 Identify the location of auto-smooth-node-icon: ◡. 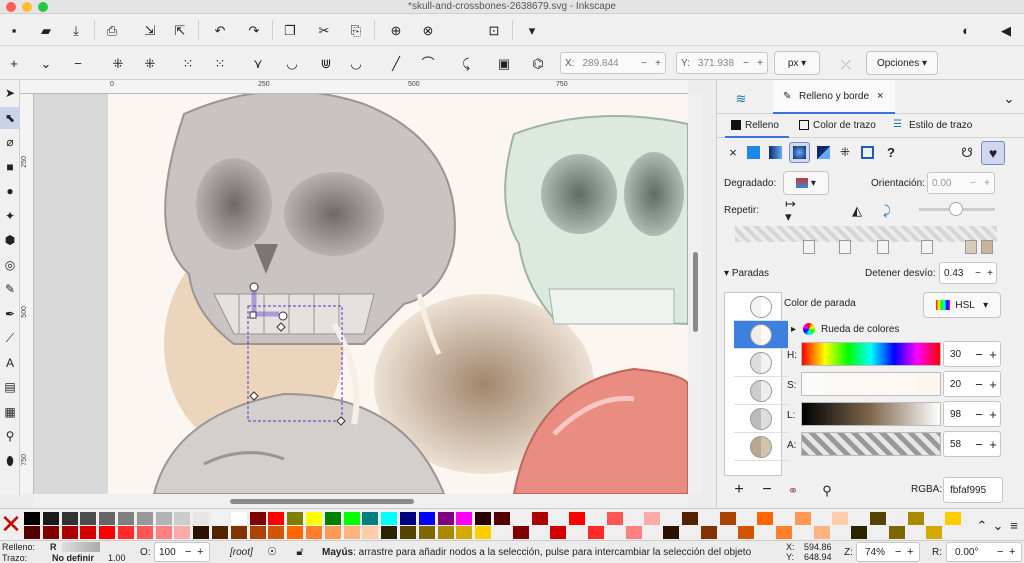
(356, 63).